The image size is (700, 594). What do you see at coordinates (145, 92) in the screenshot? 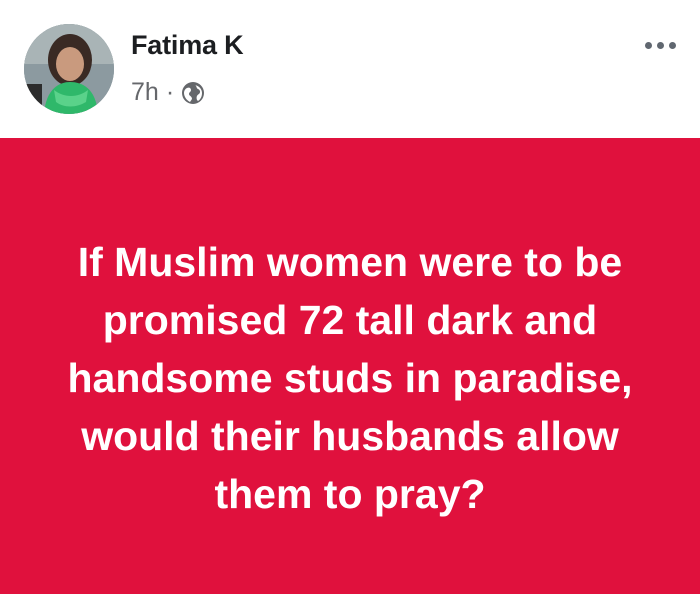
I see `post-time: 7h` at bounding box center [145, 92].